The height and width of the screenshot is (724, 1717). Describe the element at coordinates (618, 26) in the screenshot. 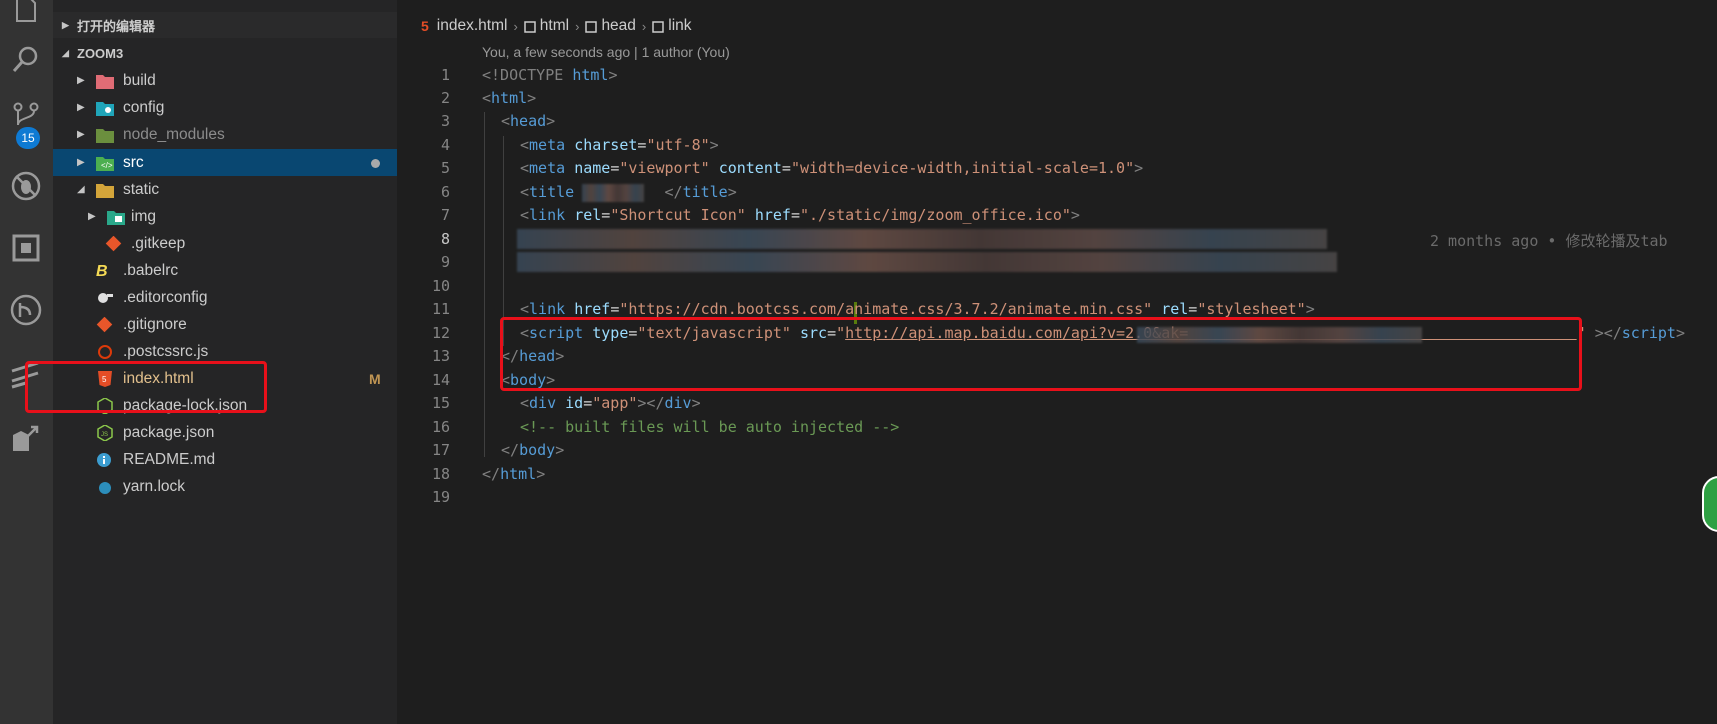

I see `breadcrumb-head: head` at that location.